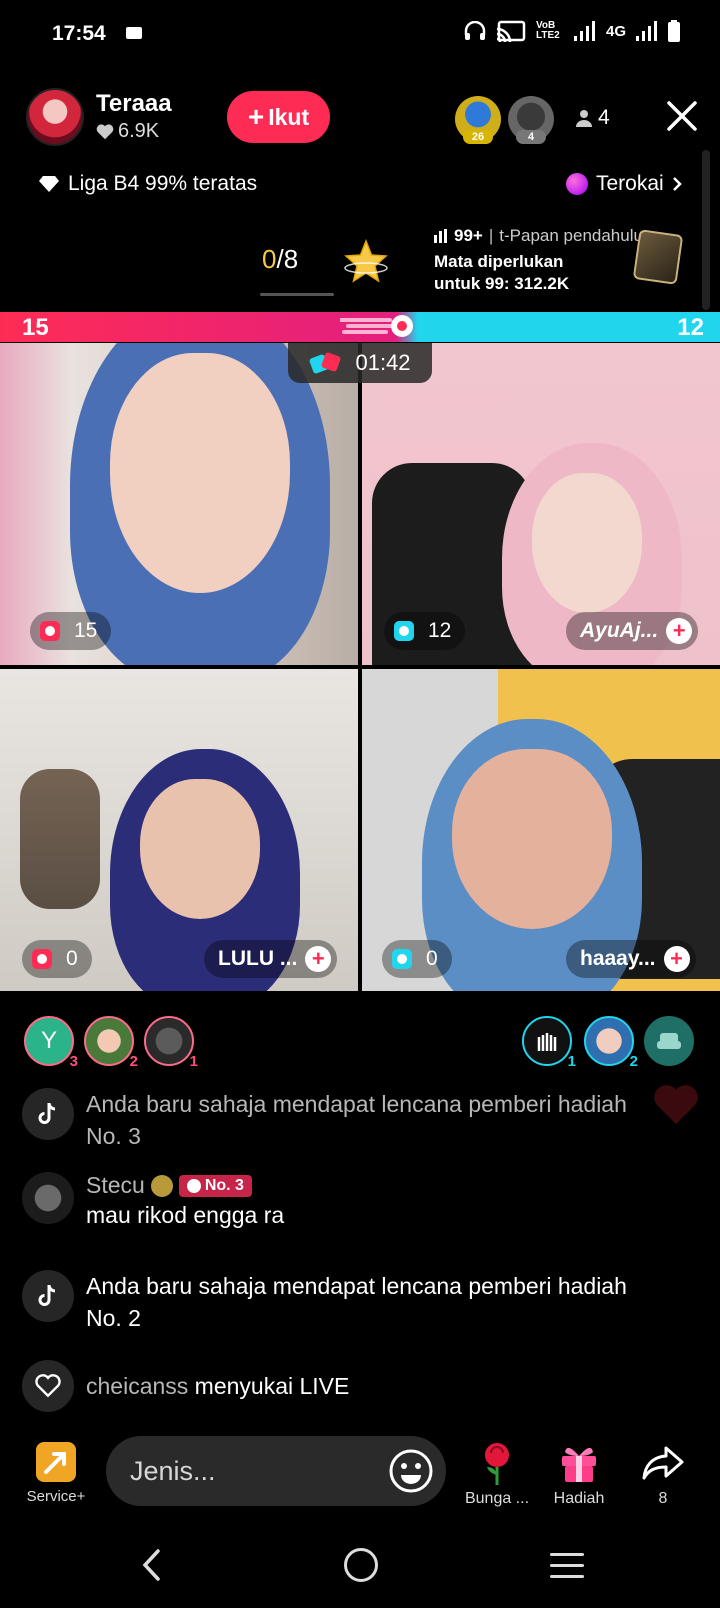 The image size is (720, 1608). I want to click on explore-link: Terokai, so click(624, 184).